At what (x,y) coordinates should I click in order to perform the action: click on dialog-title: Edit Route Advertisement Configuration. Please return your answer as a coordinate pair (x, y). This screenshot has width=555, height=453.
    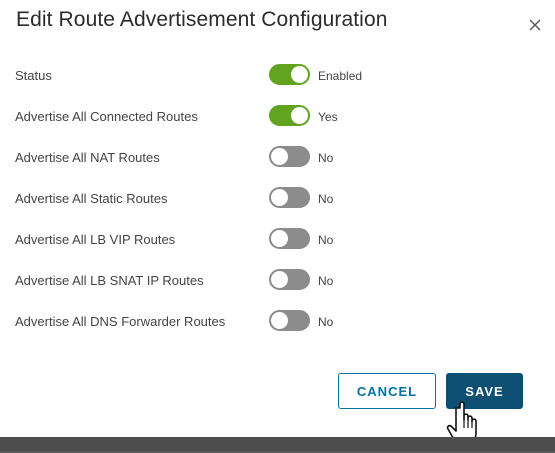
    Looking at the image, I should click on (202, 19).